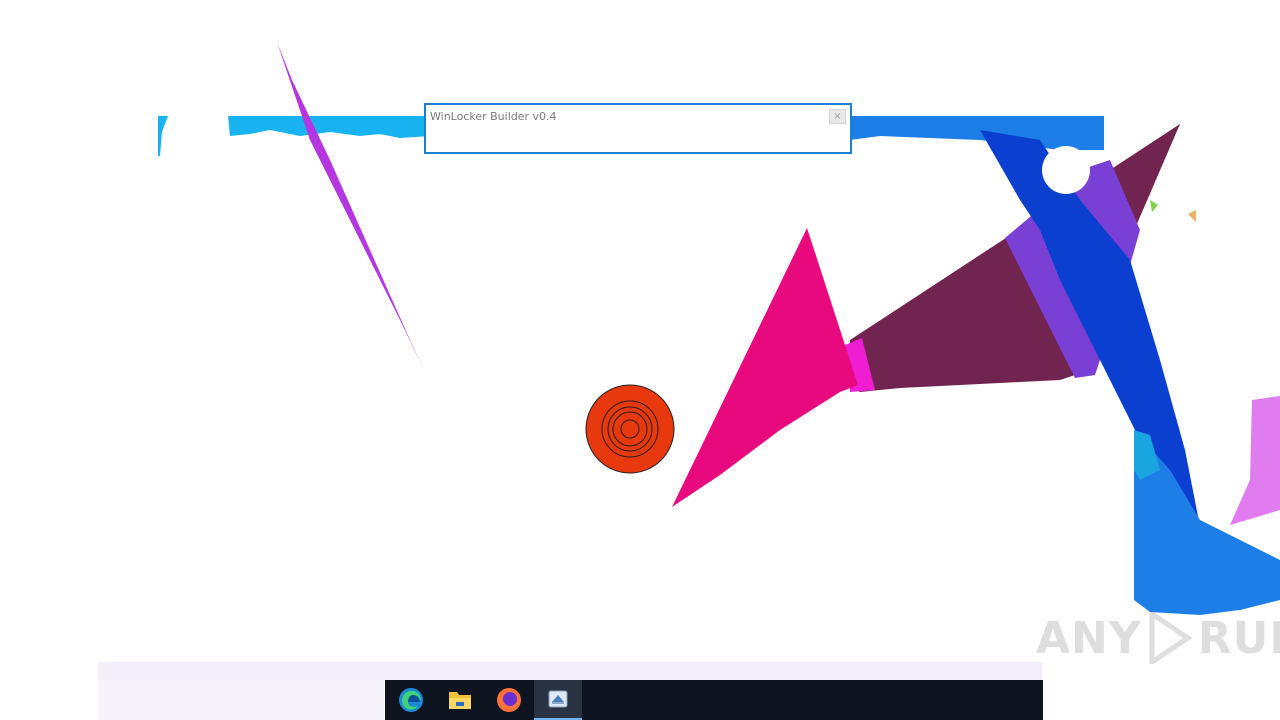  What do you see at coordinates (350, 206) in the screenshot?
I see `purple-streak` at bounding box center [350, 206].